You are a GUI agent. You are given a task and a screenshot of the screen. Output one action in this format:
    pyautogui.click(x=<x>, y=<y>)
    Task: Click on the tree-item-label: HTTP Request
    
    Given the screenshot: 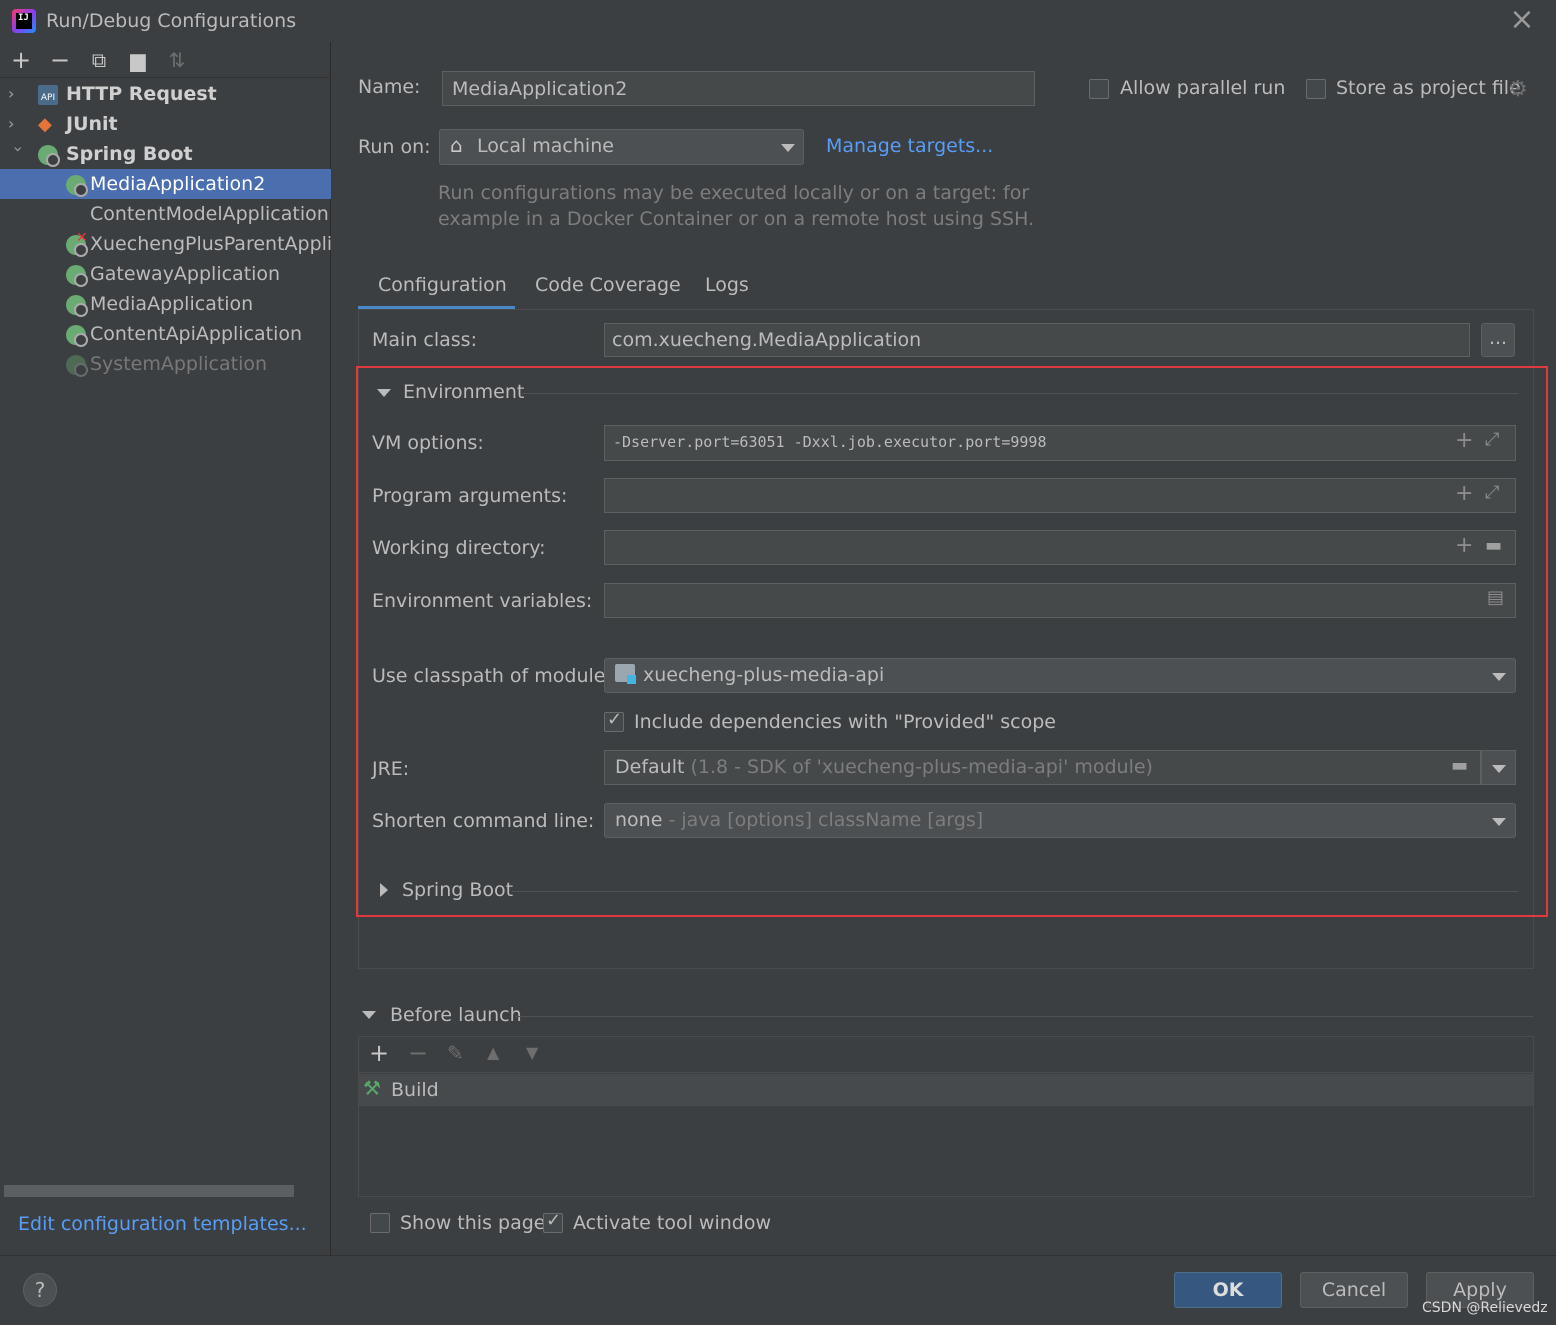 What is the action you would take?
    pyautogui.click(x=141, y=94)
    